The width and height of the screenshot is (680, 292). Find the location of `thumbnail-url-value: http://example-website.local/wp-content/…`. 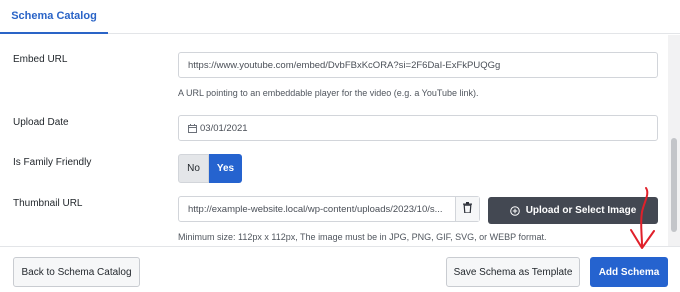

thumbnail-url-value: http://example-website.local/wp-content/… is located at coordinates (315, 209).